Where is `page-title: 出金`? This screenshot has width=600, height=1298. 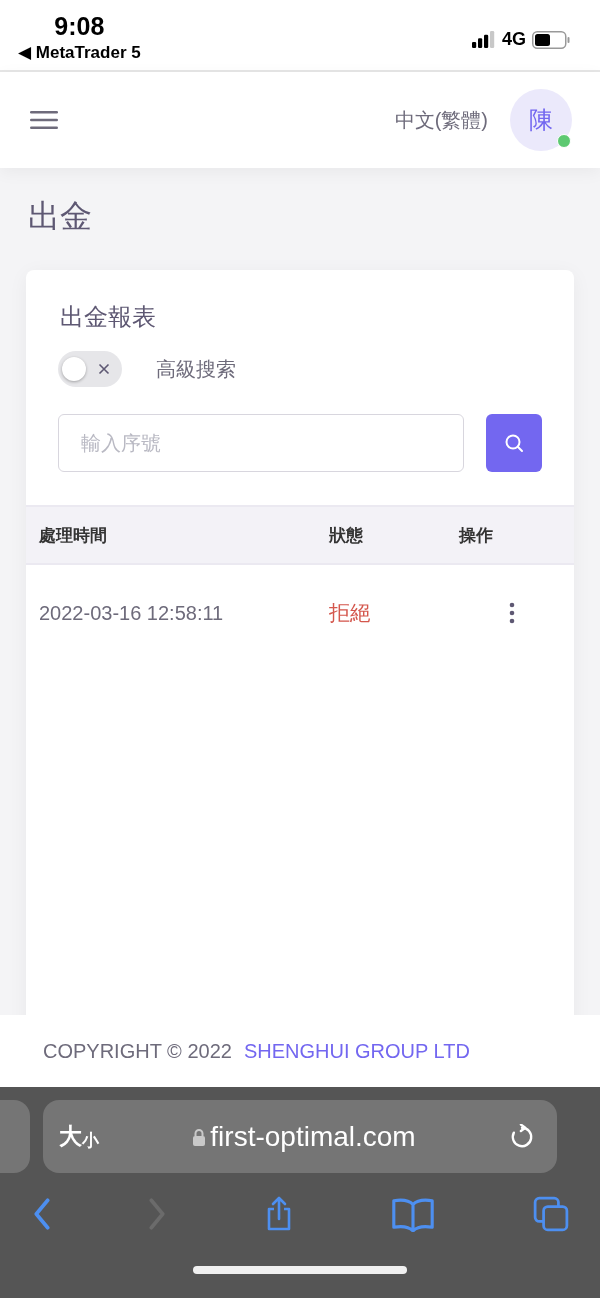 page-title: 出金 is located at coordinates (60, 216).